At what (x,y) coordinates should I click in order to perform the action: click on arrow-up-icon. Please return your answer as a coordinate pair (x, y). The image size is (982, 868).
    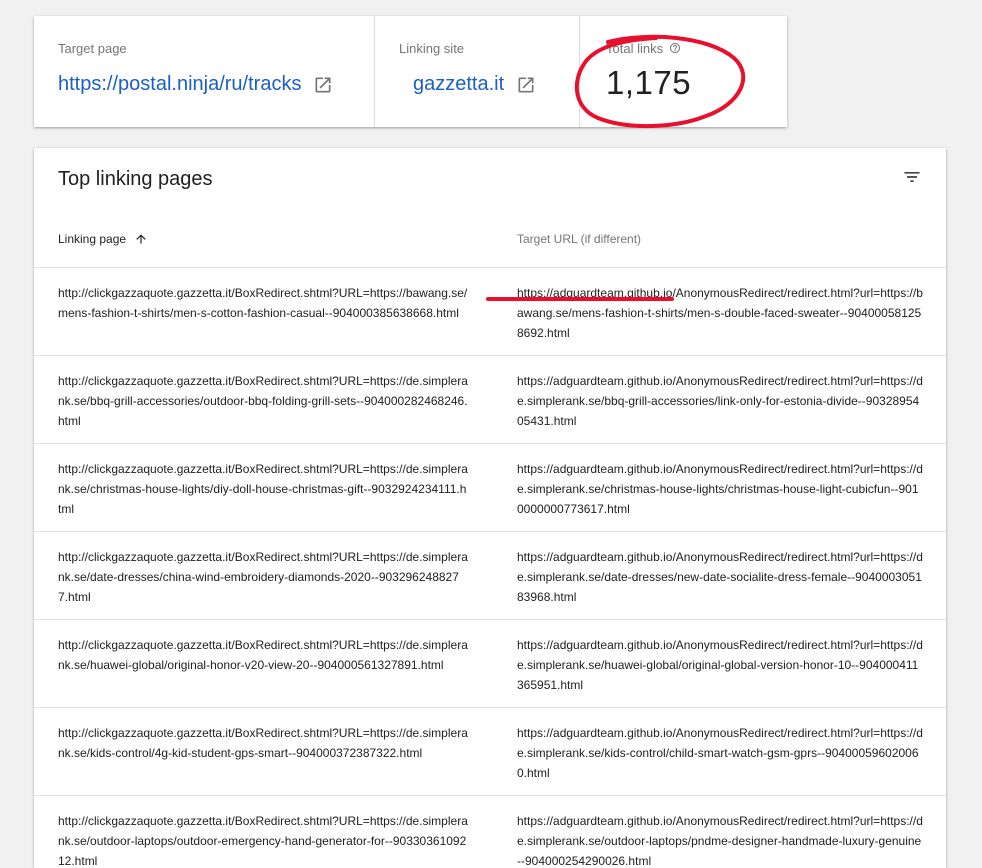
    Looking at the image, I should click on (141, 239).